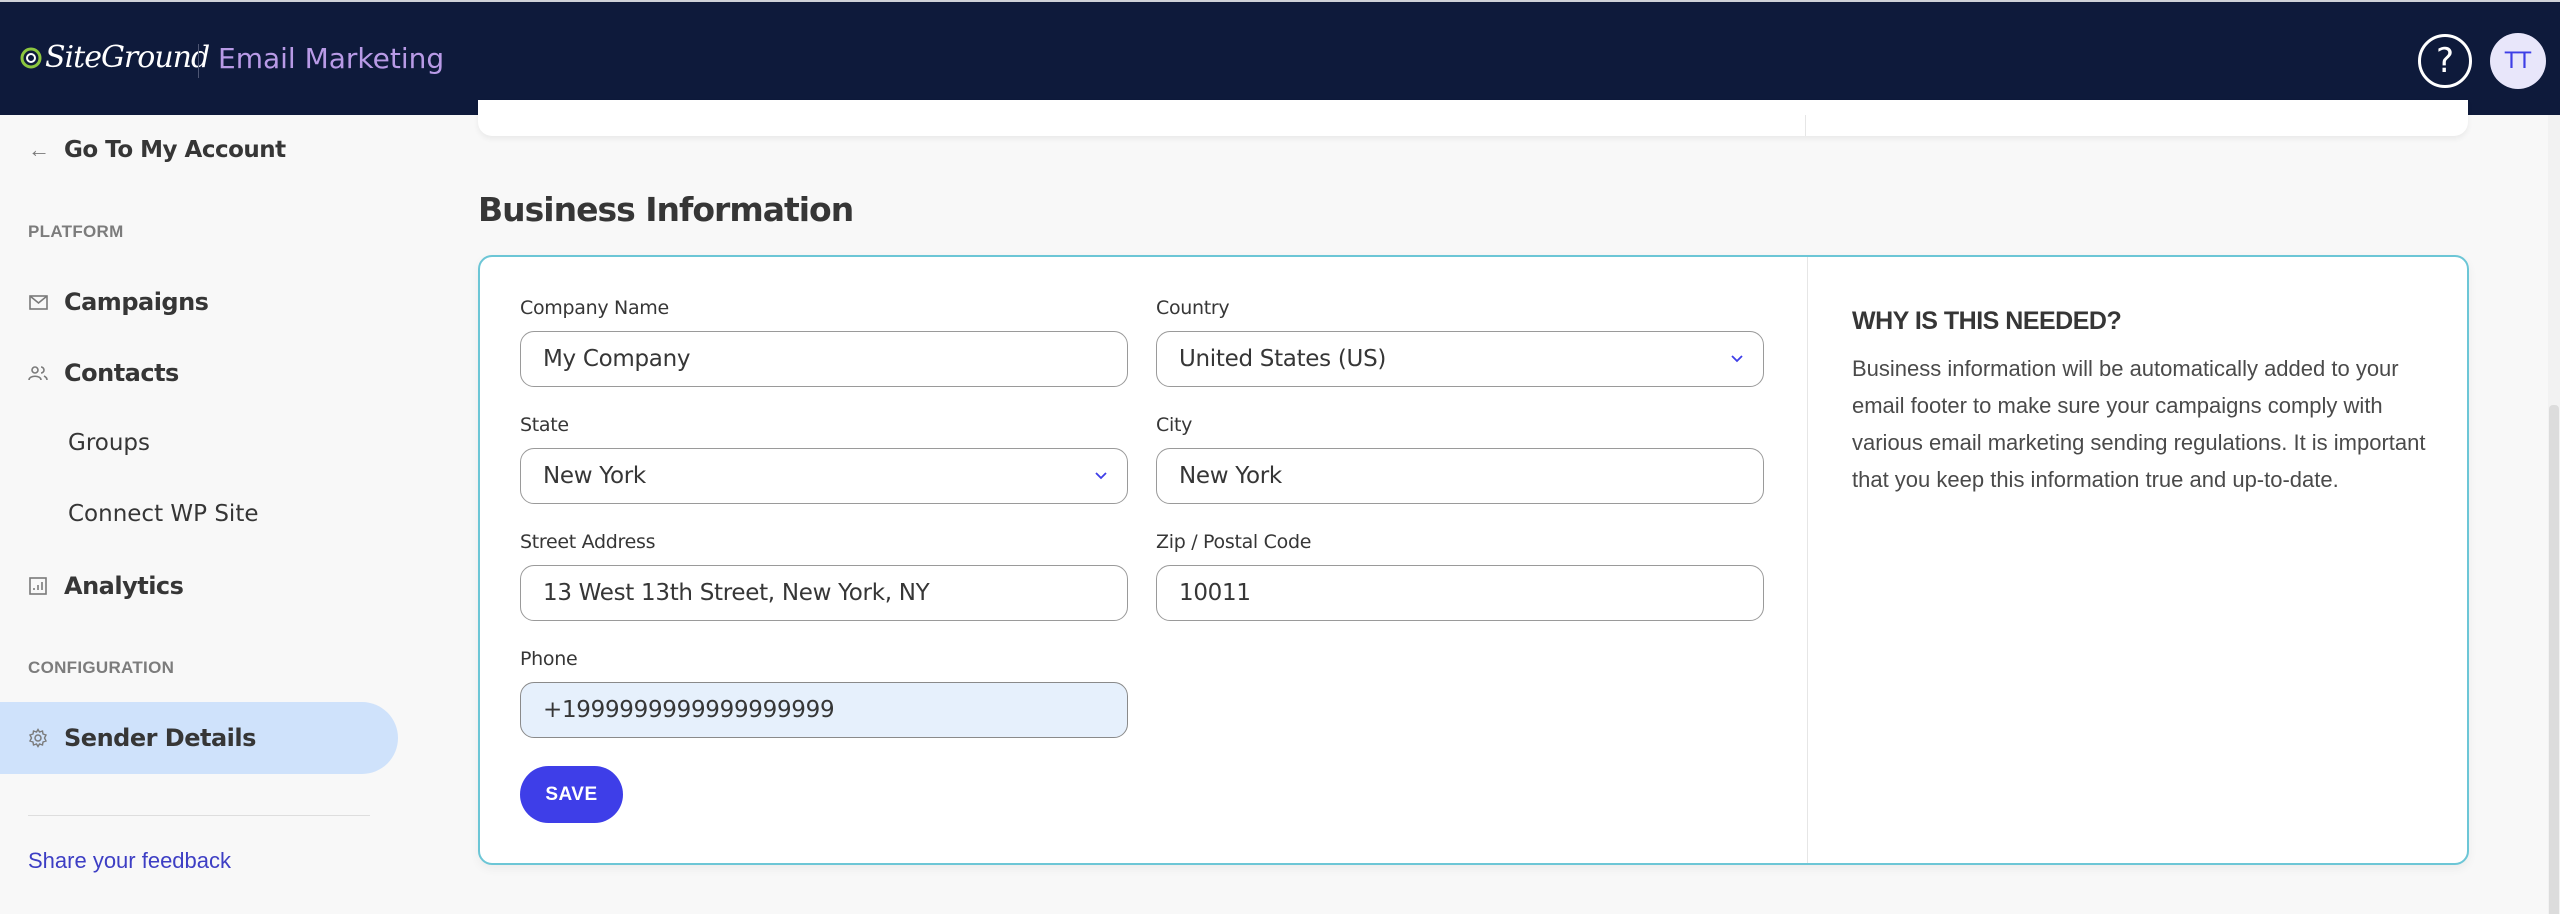 The height and width of the screenshot is (914, 2560). What do you see at coordinates (127, 57) in the screenshot?
I see `brand-name: SiteGround` at bounding box center [127, 57].